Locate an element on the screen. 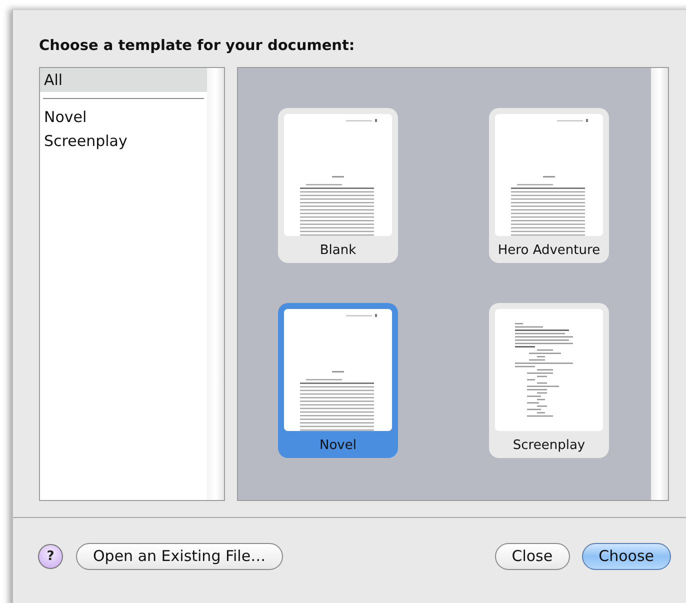 Image resolution: width=686 pixels, height=603 pixels. template-tile: Hero Adventure is located at coordinates (549, 185).